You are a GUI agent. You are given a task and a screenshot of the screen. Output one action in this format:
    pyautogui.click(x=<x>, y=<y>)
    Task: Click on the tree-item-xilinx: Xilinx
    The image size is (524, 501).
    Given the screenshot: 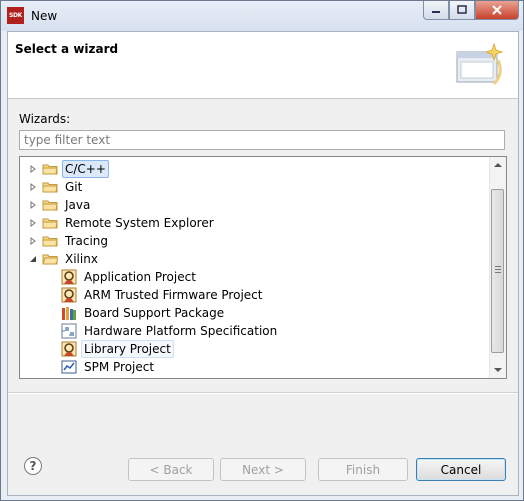 What is the action you would take?
    pyautogui.click(x=64, y=259)
    